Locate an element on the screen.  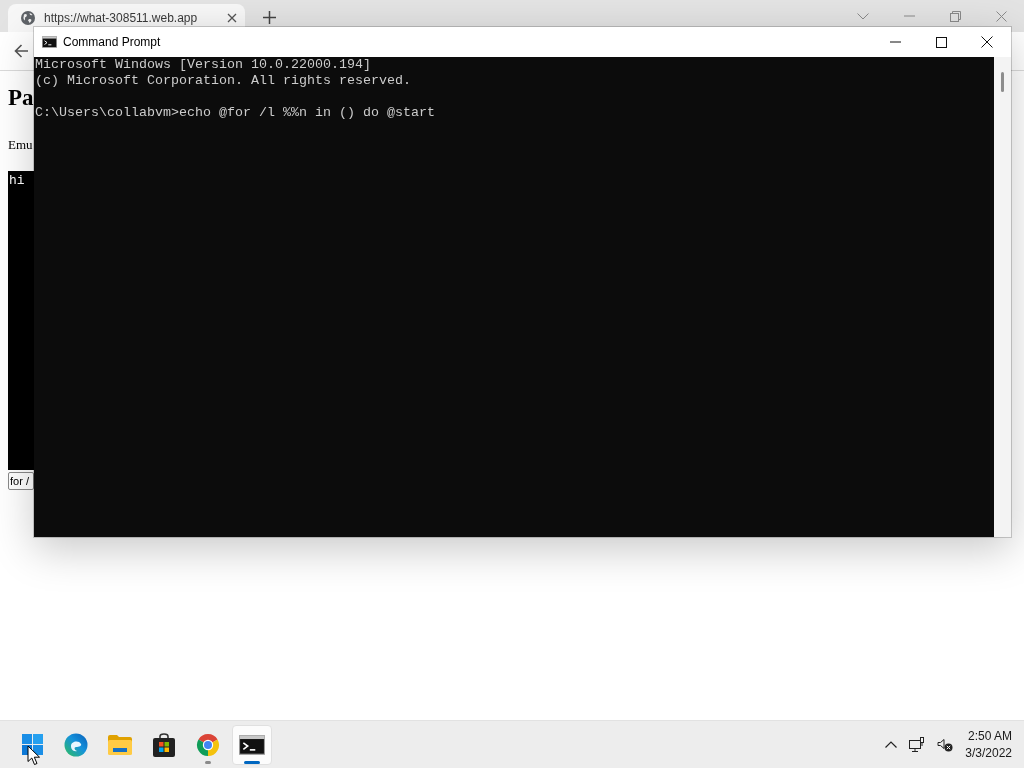
text-area: hi is located at coordinates (21, 320).